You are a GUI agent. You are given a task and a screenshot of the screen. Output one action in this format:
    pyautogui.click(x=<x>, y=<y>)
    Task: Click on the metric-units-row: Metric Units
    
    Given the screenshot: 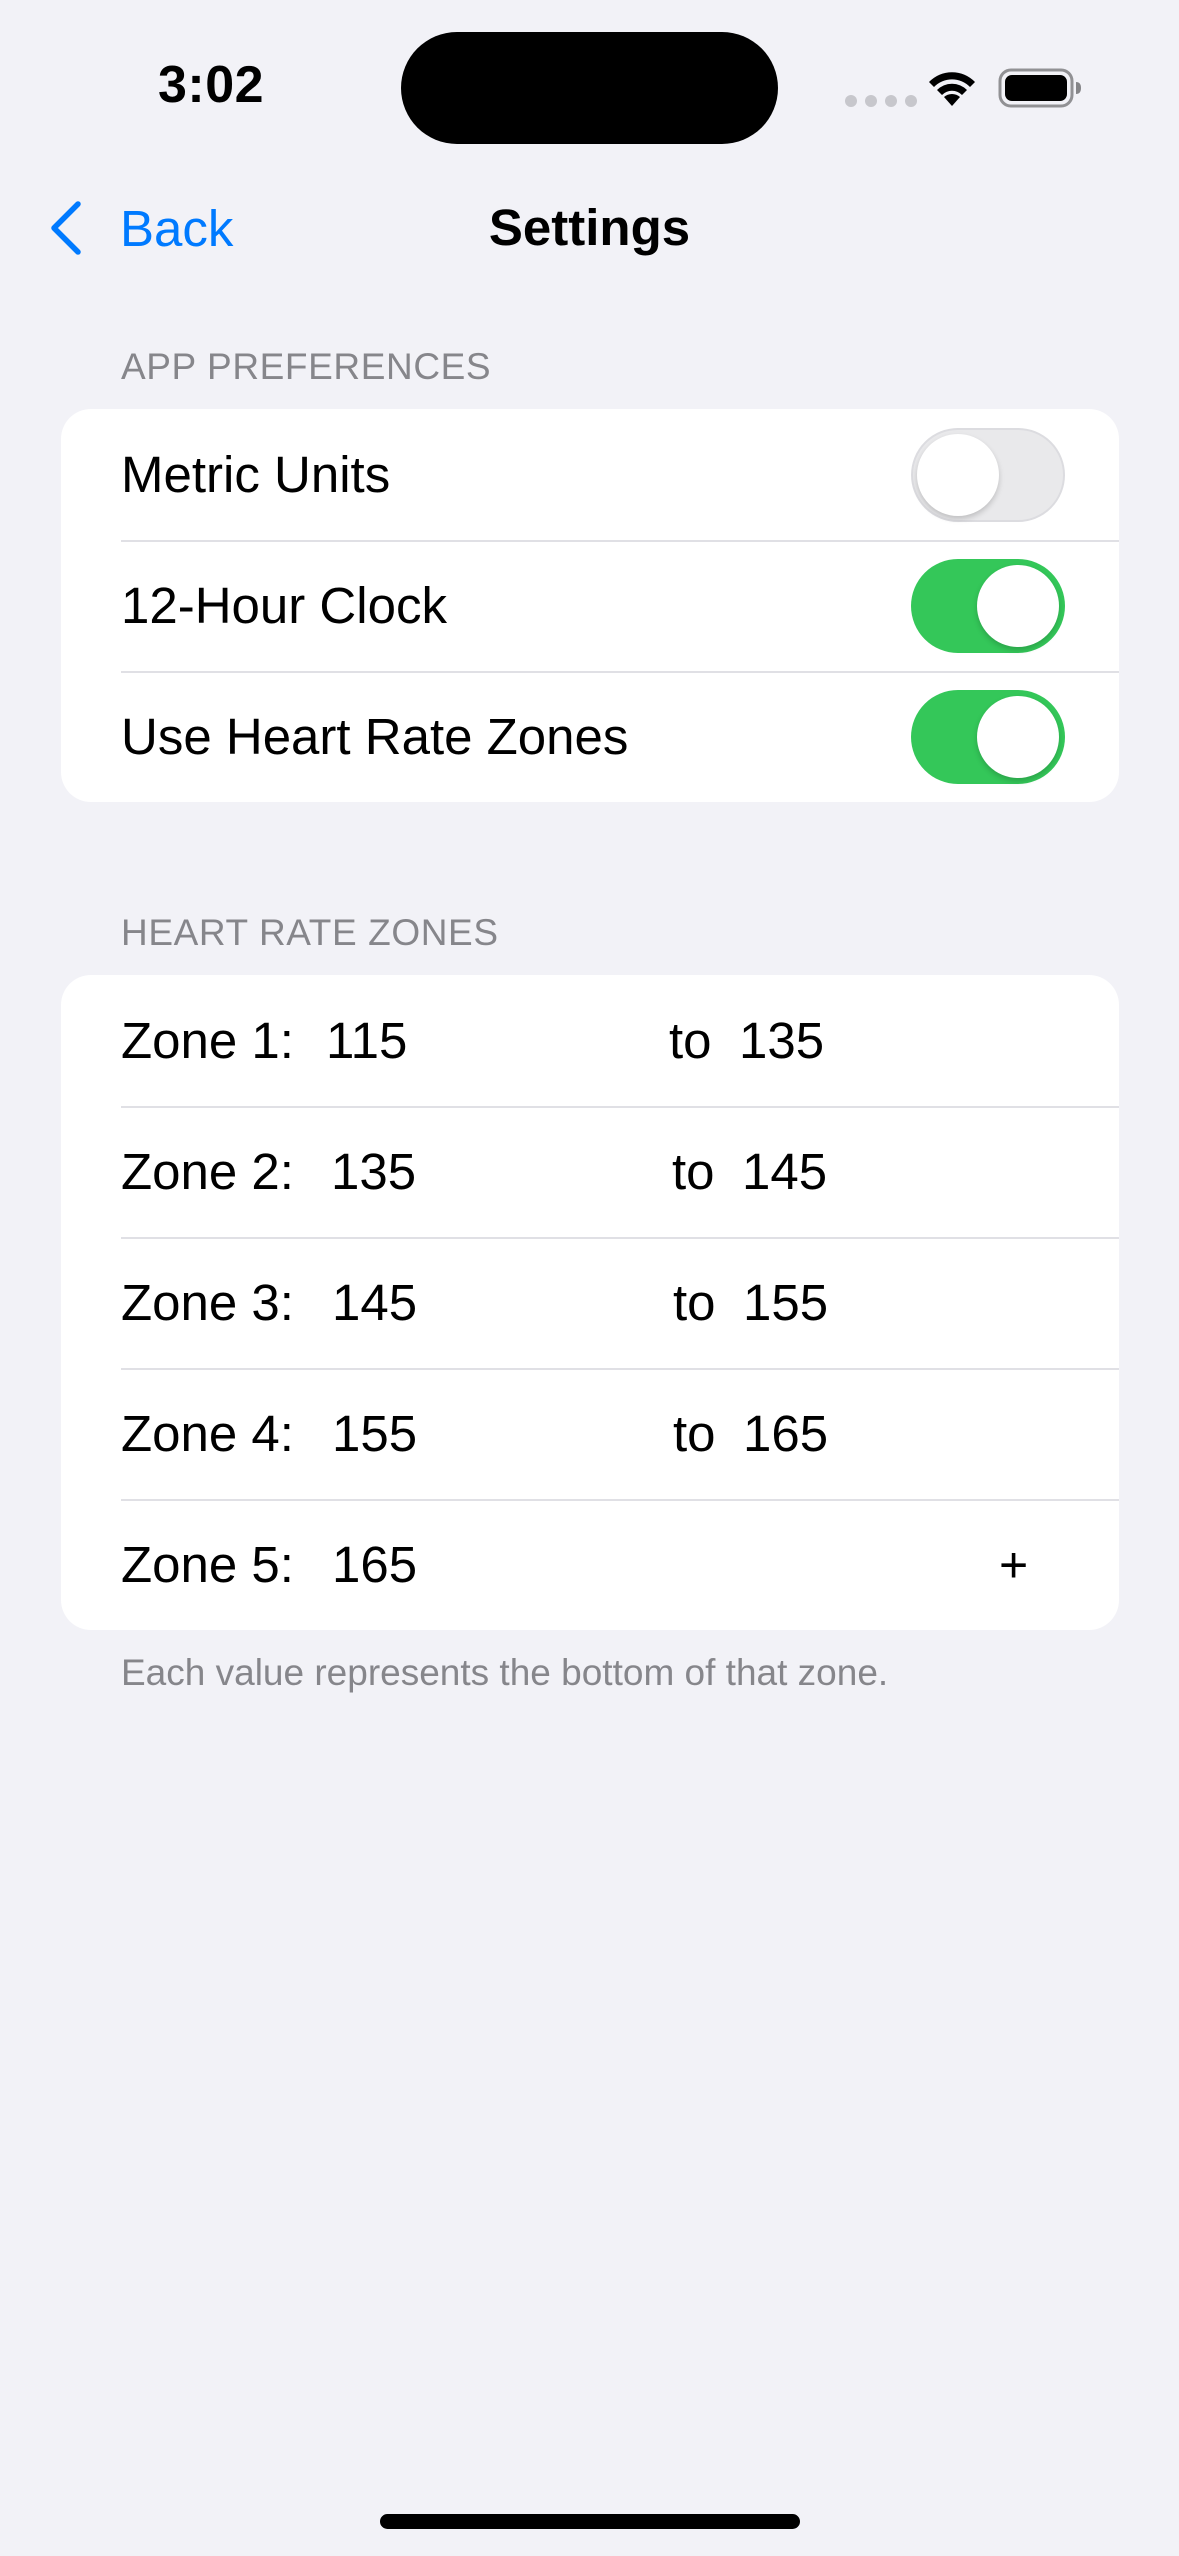 What is the action you would take?
    pyautogui.click(x=590, y=474)
    